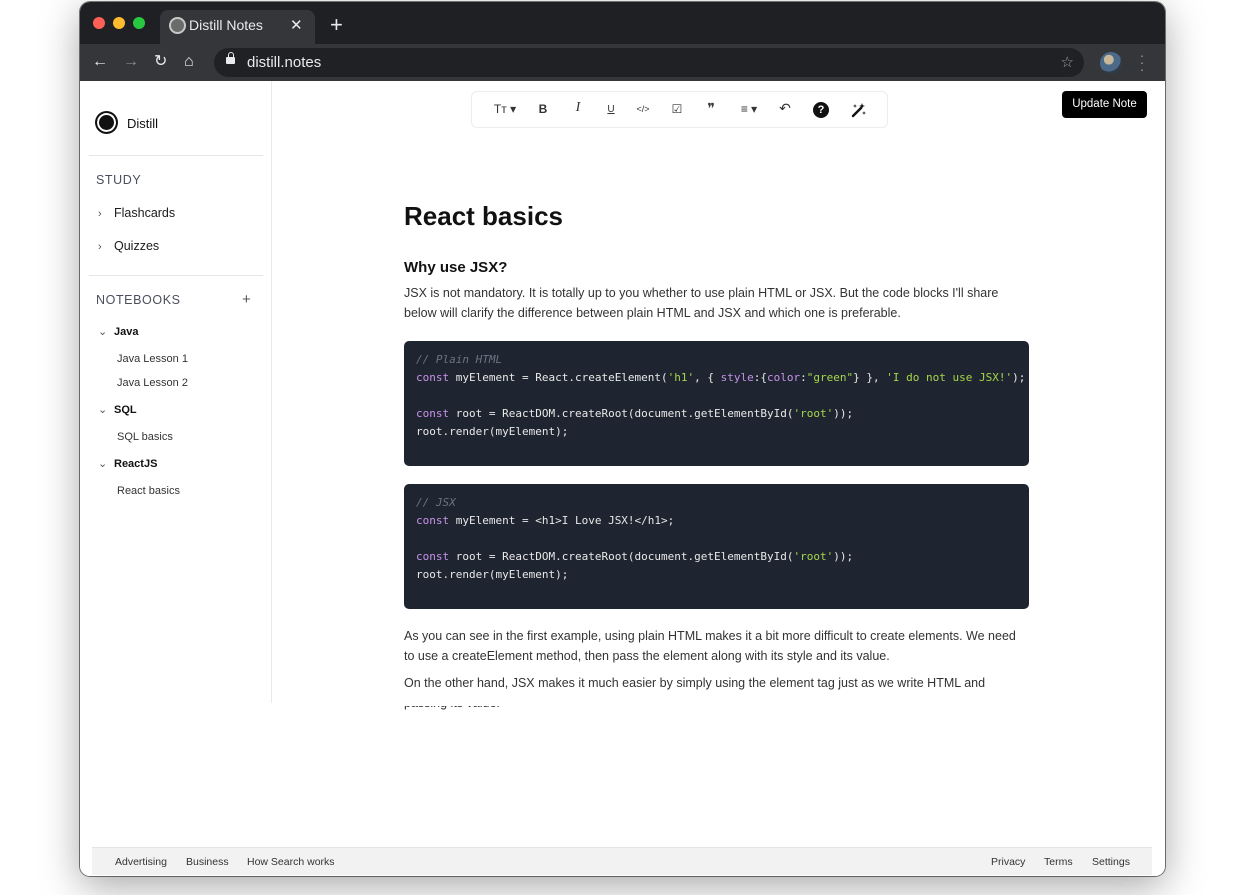 The image size is (1245, 895). What do you see at coordinates (1104, 104) in the screenshot?
I see `update-note-button: Update Note` at bounding box center [1104, 104].